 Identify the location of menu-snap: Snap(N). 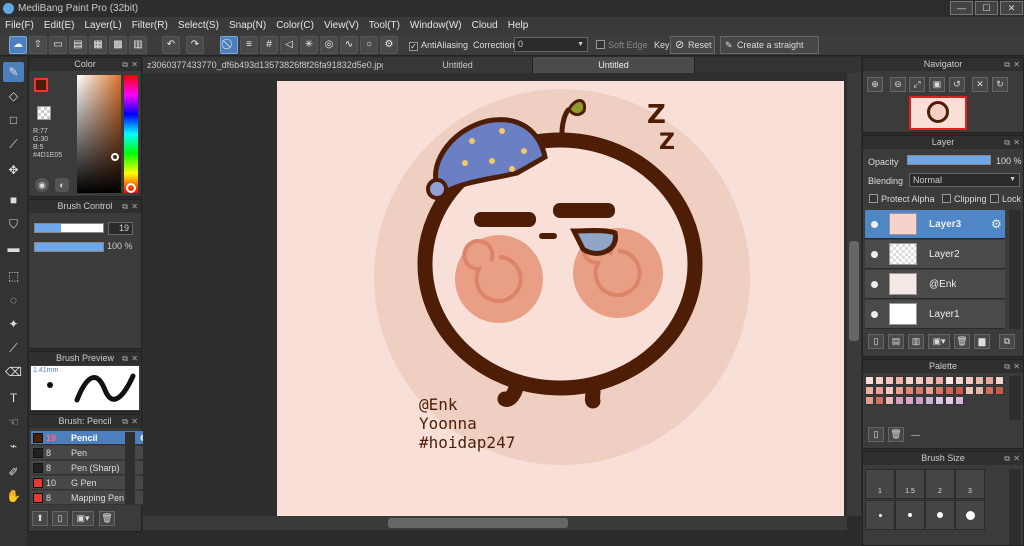
(247, 25).